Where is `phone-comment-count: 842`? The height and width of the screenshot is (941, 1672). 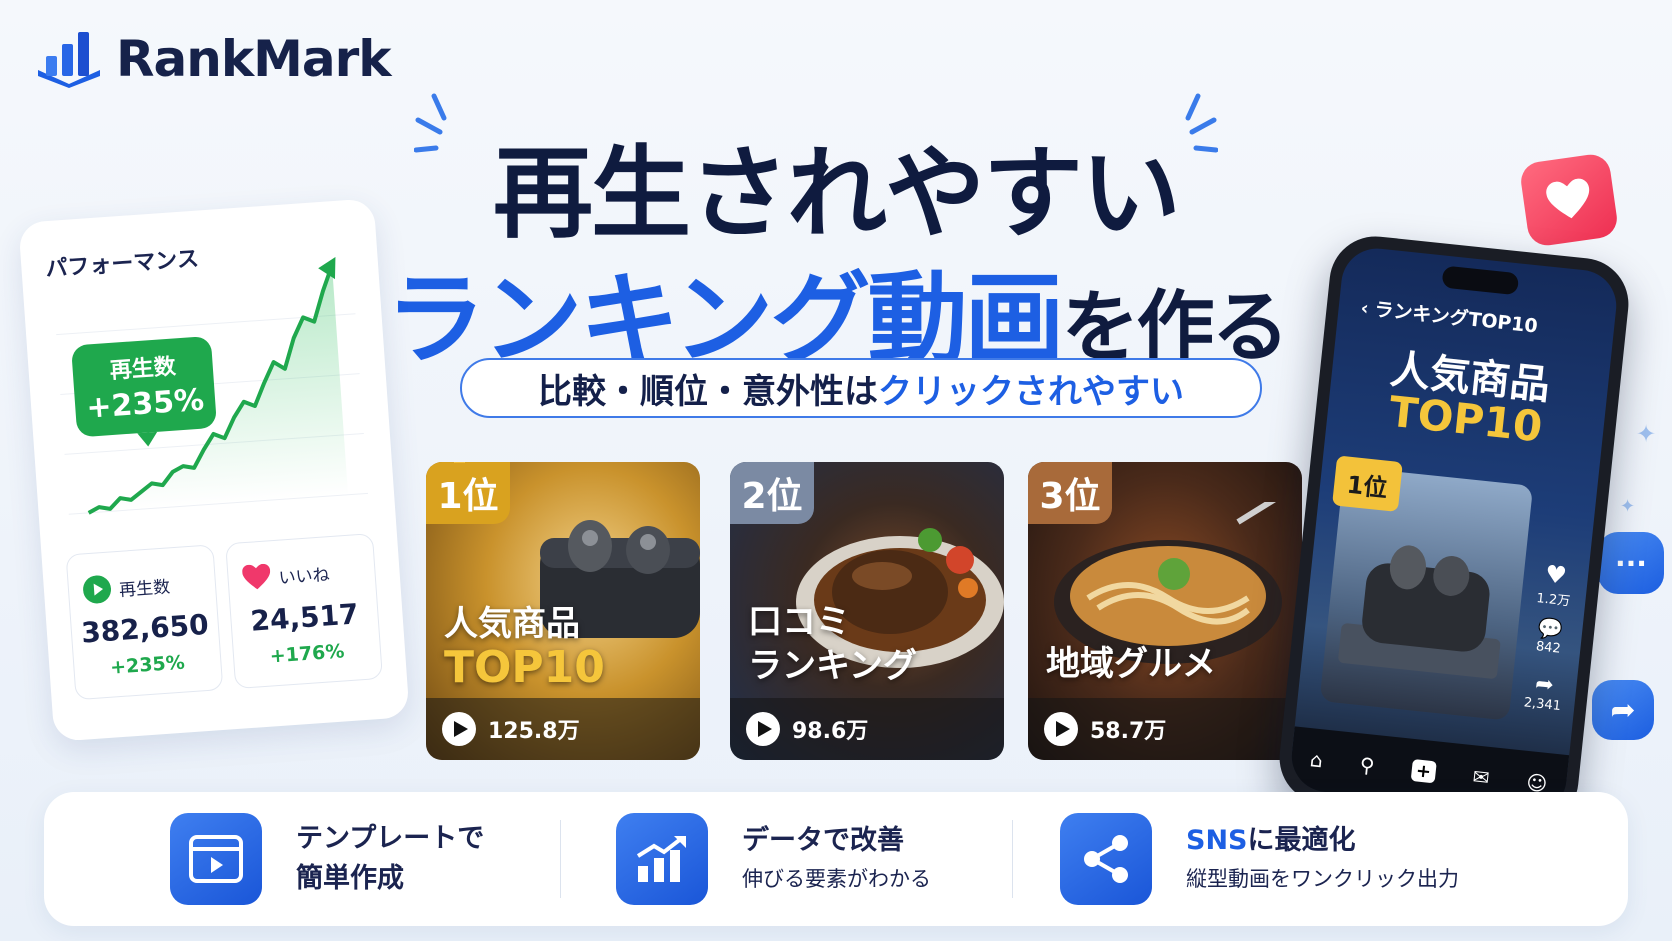 phone-comment-count: 842 is located at coordinates (1548, 648).